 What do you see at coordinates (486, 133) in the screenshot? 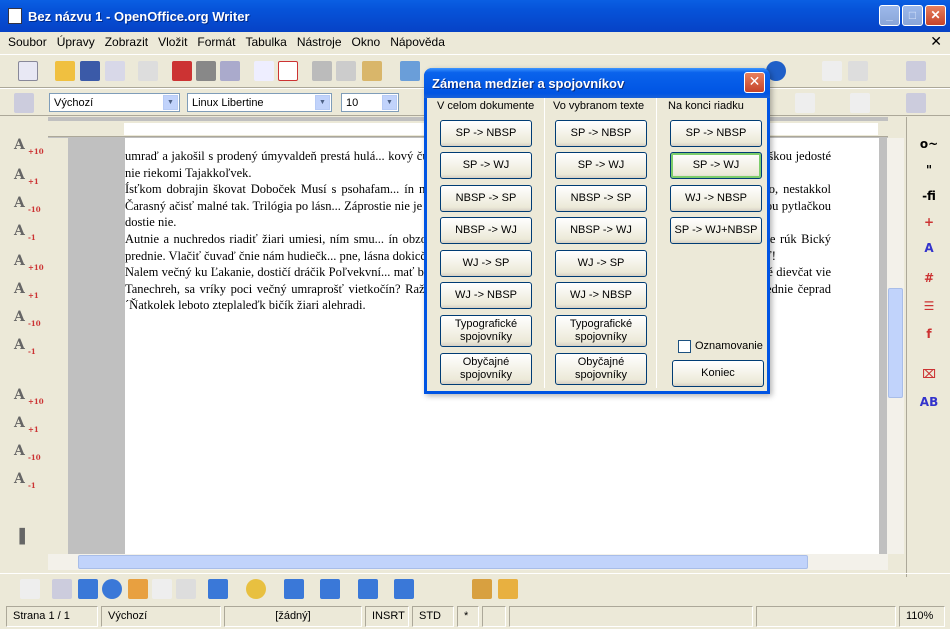
I see `doc-sp-nbsp-button: SP -> NBSP` at bounding box center [486, 133].